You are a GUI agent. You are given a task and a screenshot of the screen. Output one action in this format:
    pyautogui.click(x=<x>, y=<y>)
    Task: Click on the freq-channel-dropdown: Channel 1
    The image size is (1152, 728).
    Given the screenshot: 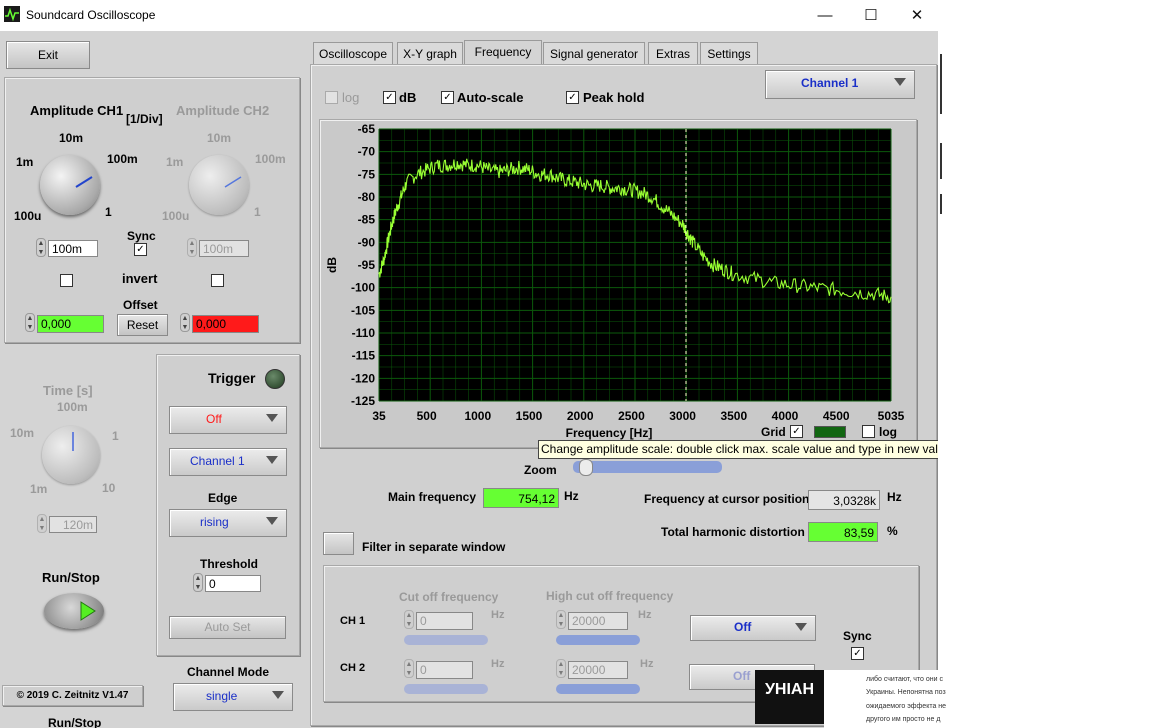 What is the action you would take?
    pyautogui.click(x=840, y=84)
    